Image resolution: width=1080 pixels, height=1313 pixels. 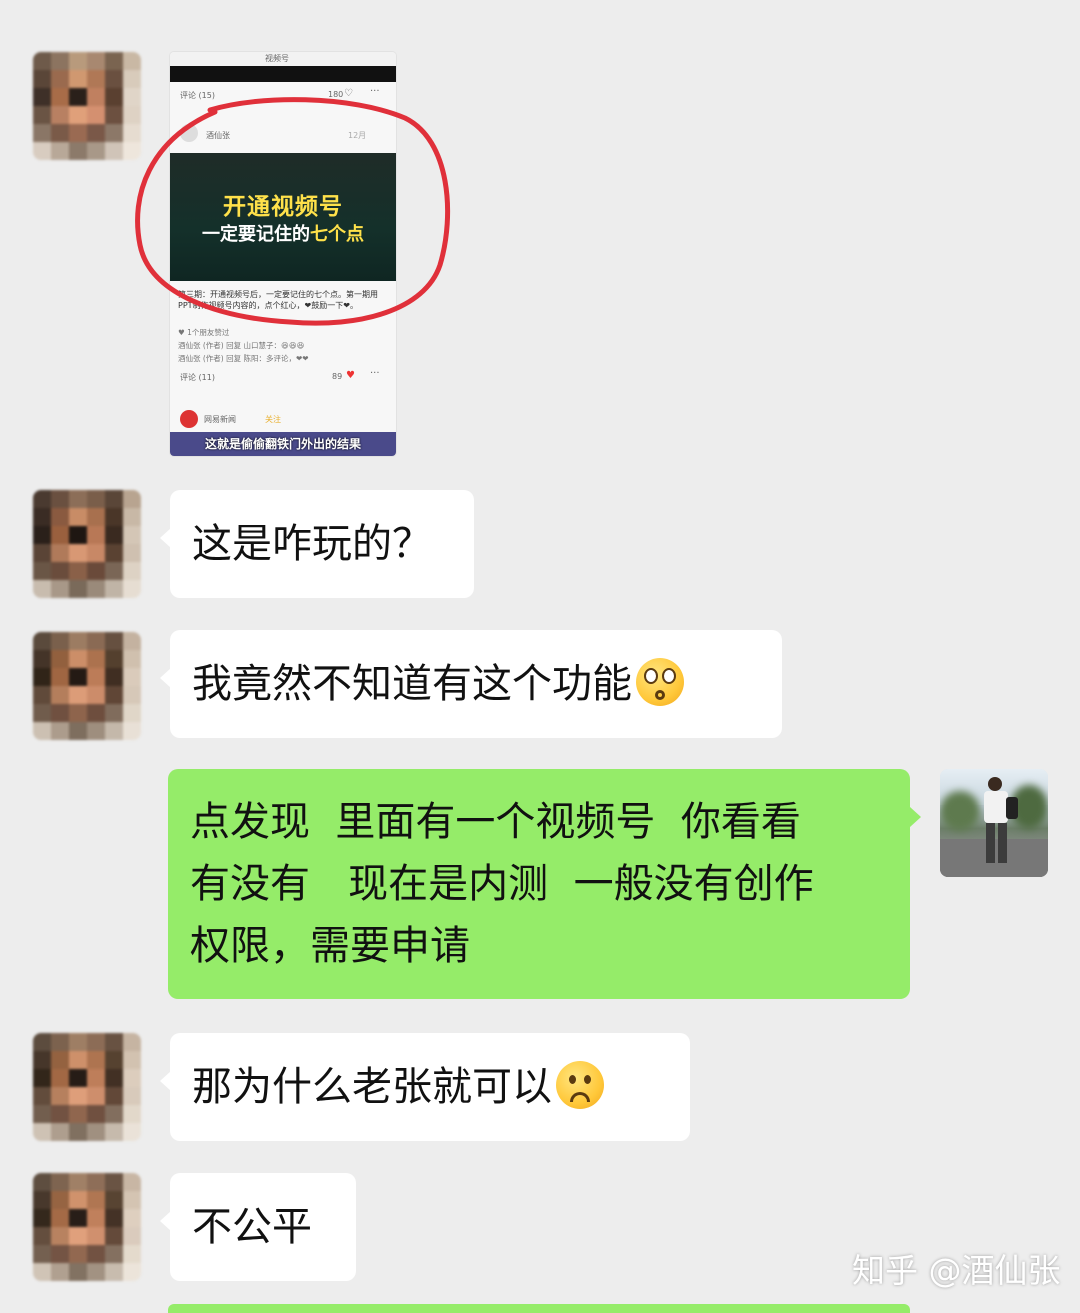 What do you see at coordinates (994, 823) in the screenshot?
I see `my-avatar` at bounding box center [994, 823].